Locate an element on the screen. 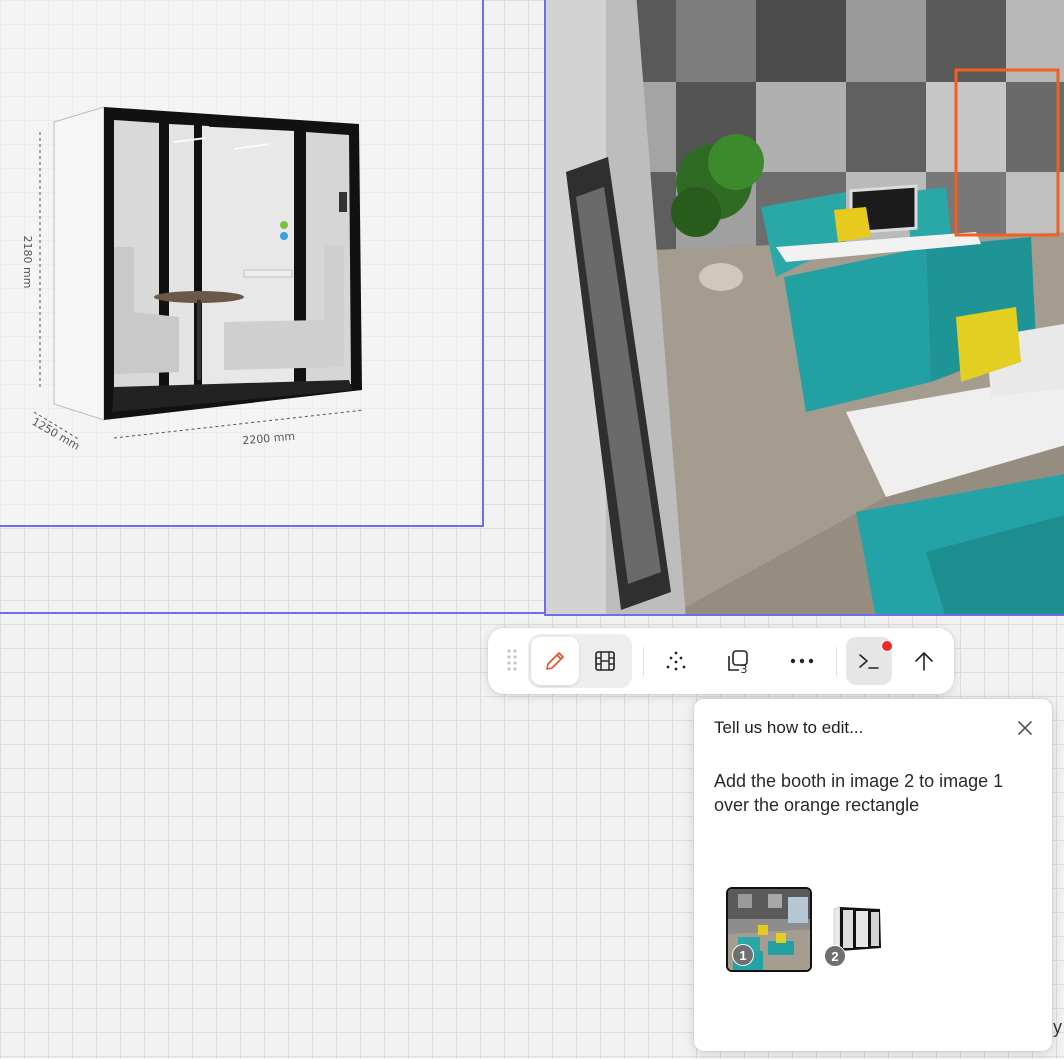  image-stack-3-icon: 3 is located at coordinates (738, 662).